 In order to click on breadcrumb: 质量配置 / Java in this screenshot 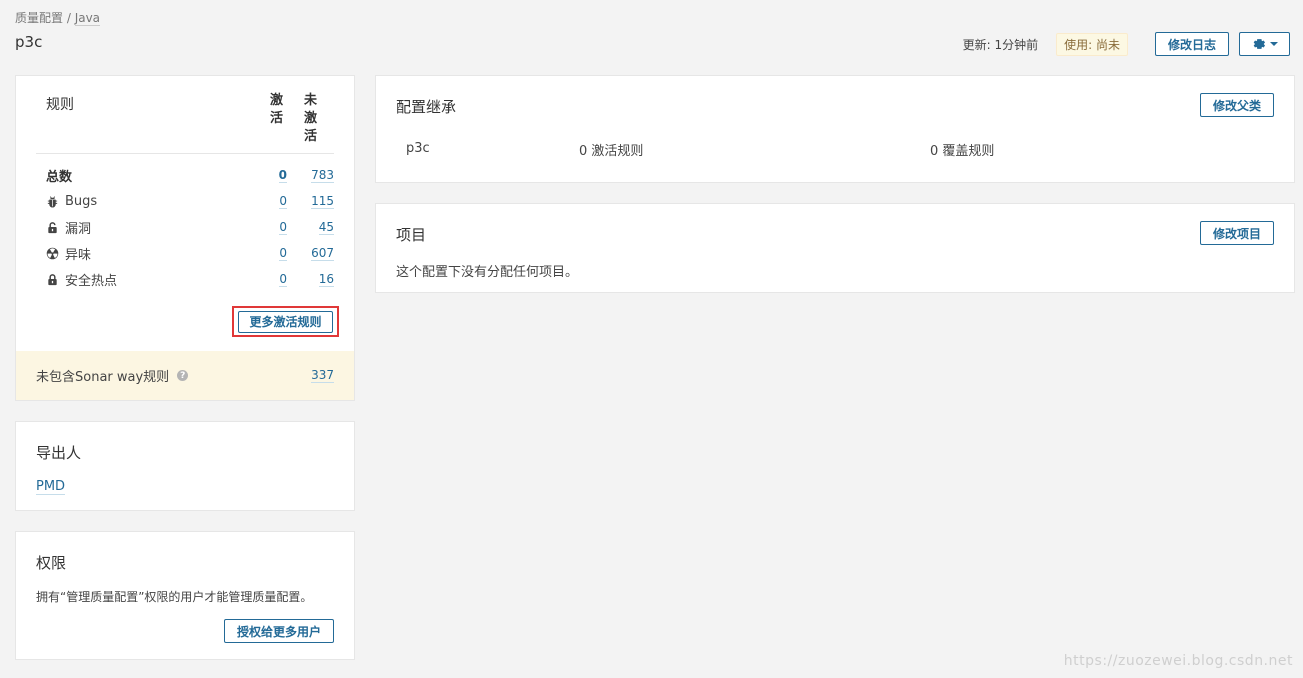, I will do `click(58, 17)`.